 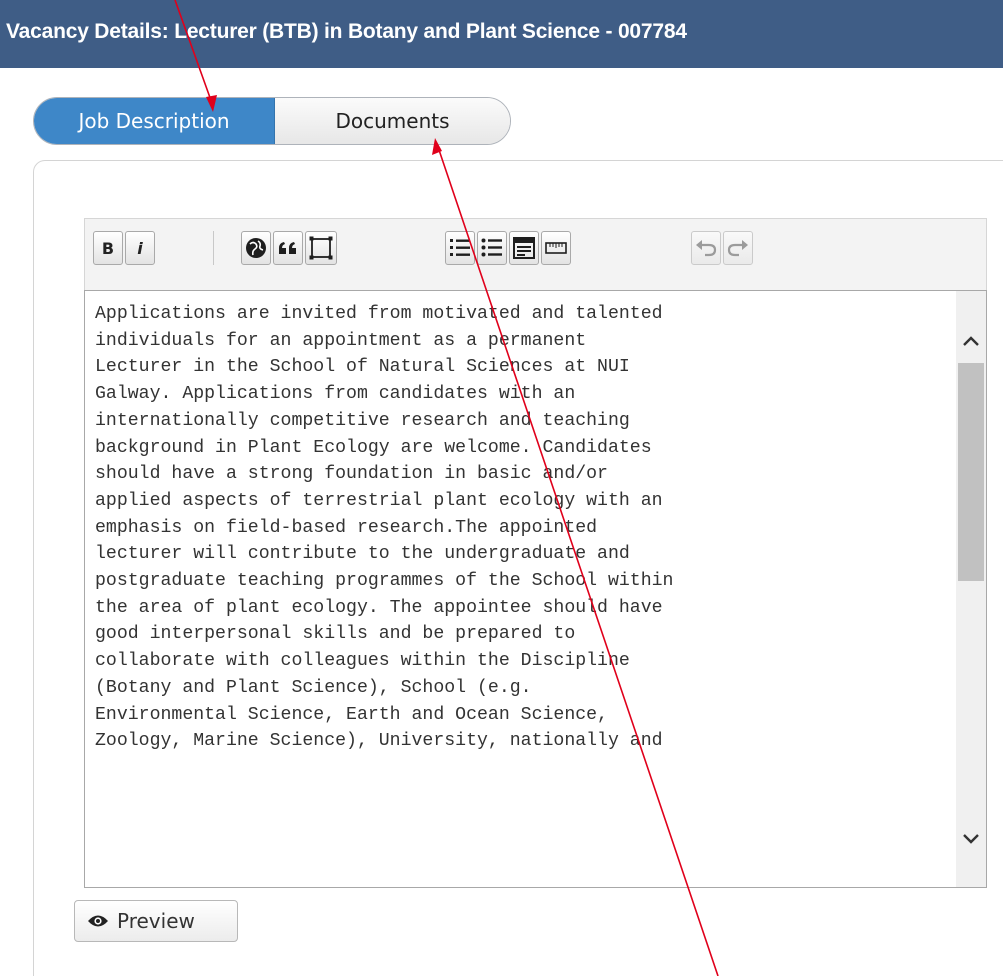 I want to click on undo-button, so click(x=706, y=248).